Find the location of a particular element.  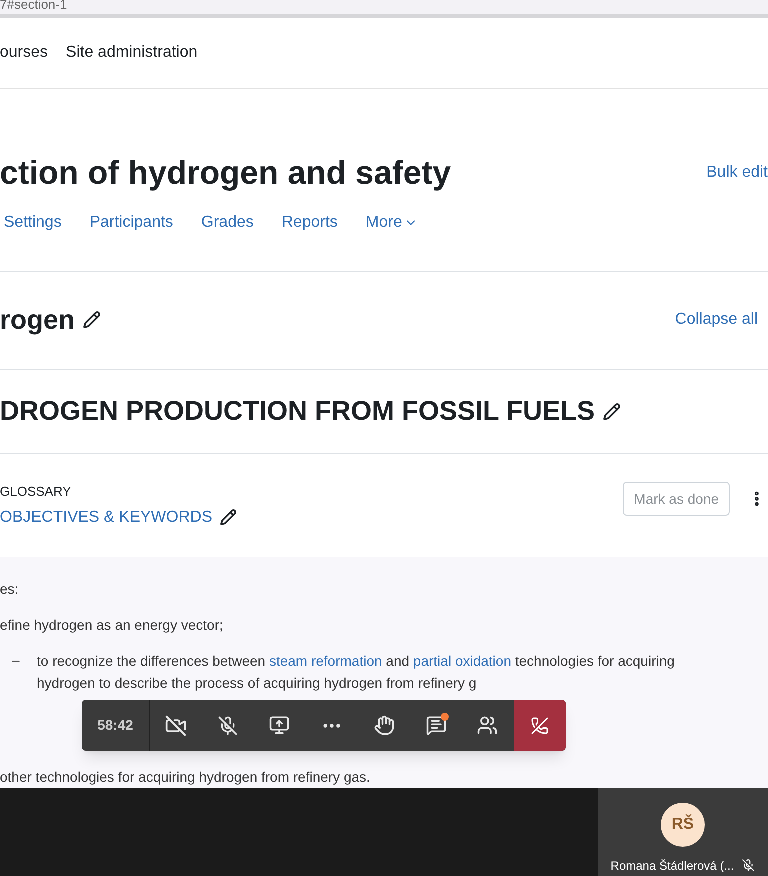

list-marker: – is located at coordinates (16, 660).